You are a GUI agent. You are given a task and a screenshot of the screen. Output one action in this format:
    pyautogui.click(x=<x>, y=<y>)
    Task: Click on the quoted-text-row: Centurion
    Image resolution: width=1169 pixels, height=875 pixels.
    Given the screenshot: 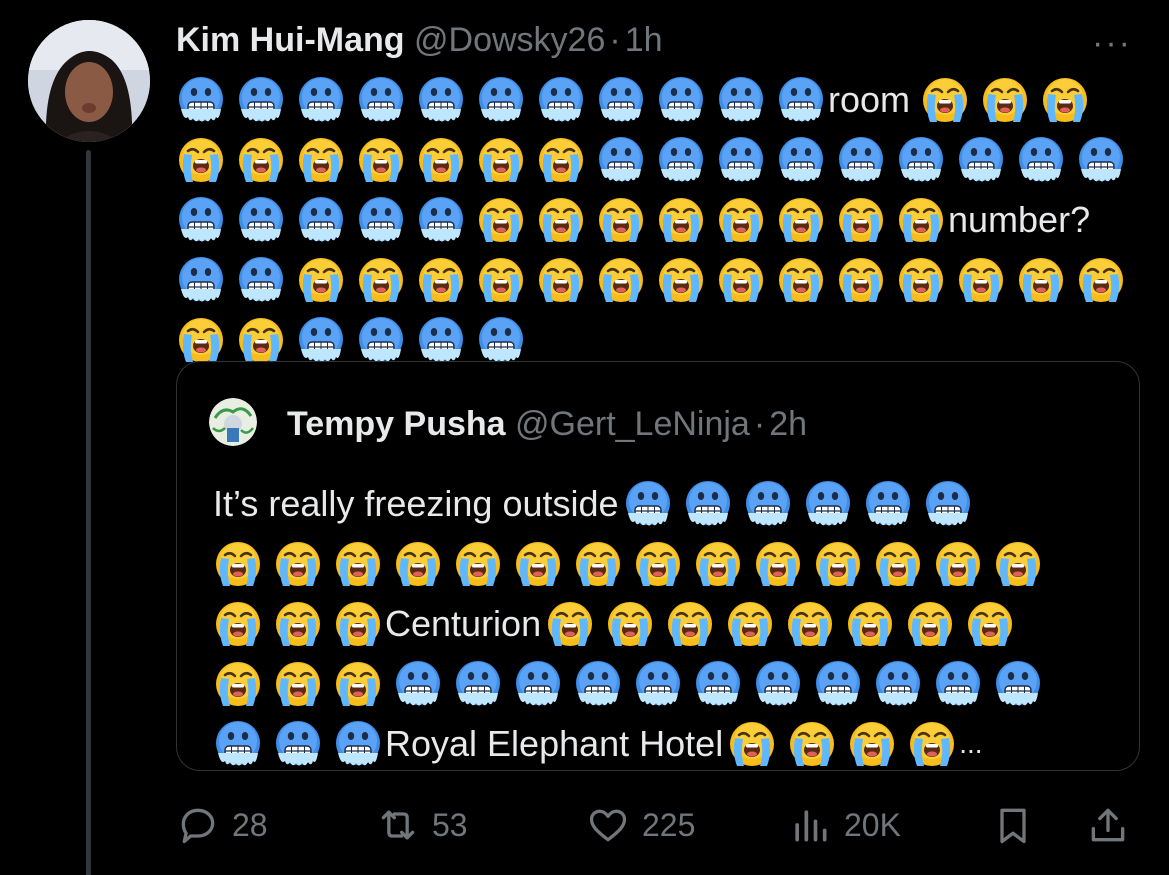 What is the action you would take?
    pyautogui.click(x=663, y=624)
    